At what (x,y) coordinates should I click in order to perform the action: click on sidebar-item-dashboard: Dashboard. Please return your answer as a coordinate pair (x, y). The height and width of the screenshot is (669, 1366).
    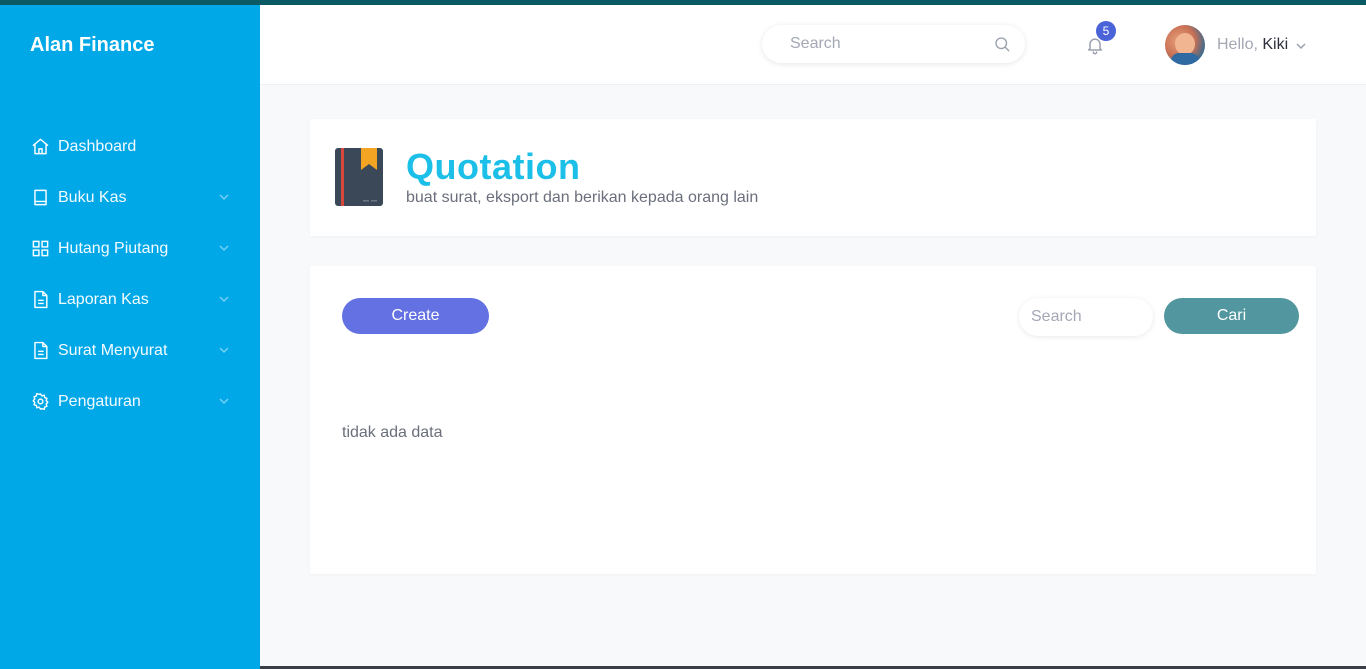
    Looking at the image, I should click on (130, 146).